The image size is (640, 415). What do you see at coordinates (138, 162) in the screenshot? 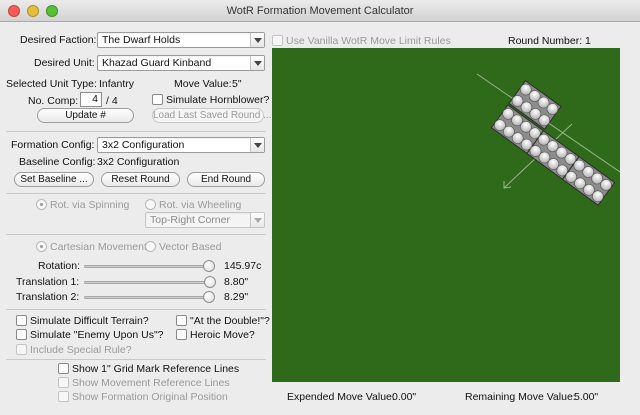
I see `baseline-config-value: 3x2 Configuration` at bounding box center [138, 162].